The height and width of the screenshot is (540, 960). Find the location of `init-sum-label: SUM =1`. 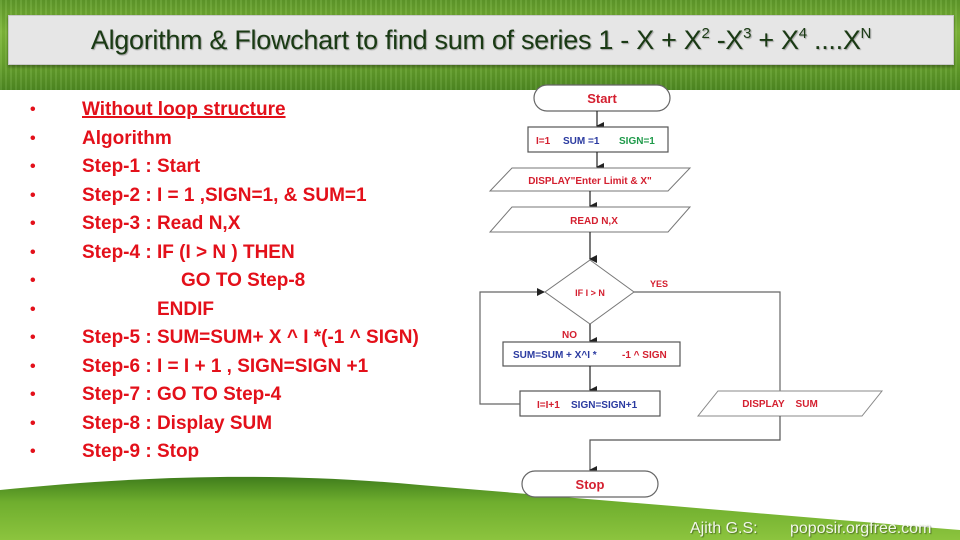

init-sum-label: SUM =1 is located at coordinates (581, 141).